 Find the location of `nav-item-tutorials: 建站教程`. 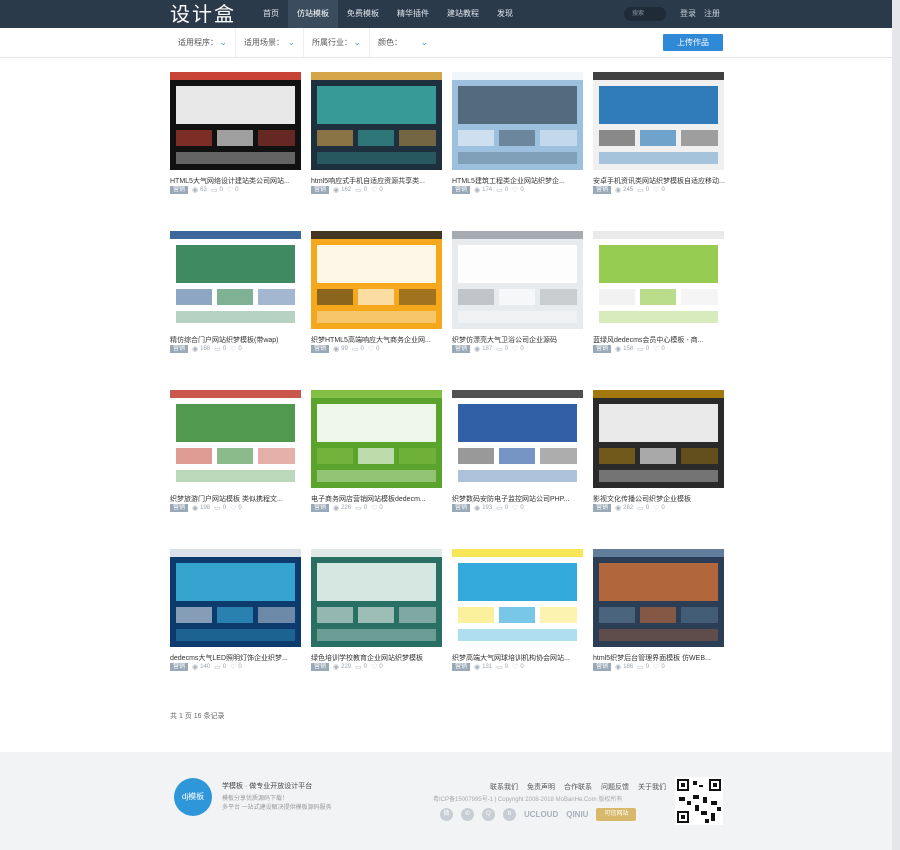

nav-item-tutorials: 建站教程 is located at coordinates (463, 14).